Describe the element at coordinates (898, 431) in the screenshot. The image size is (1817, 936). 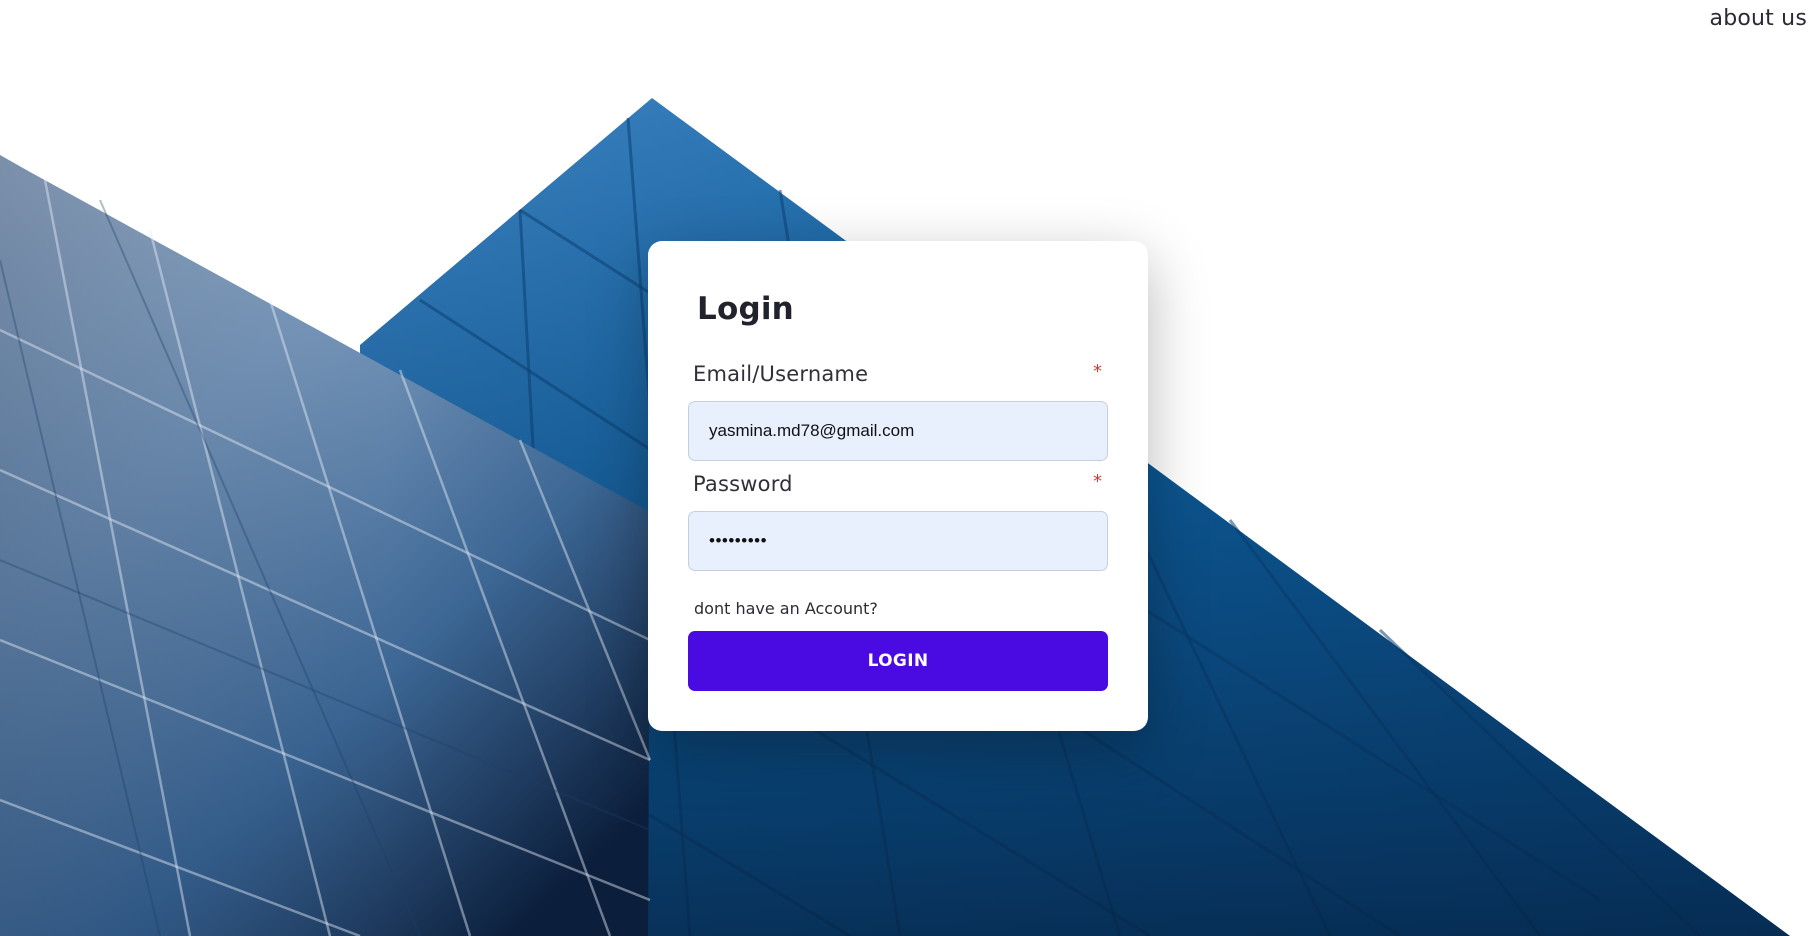
I see `email-input` at that location.